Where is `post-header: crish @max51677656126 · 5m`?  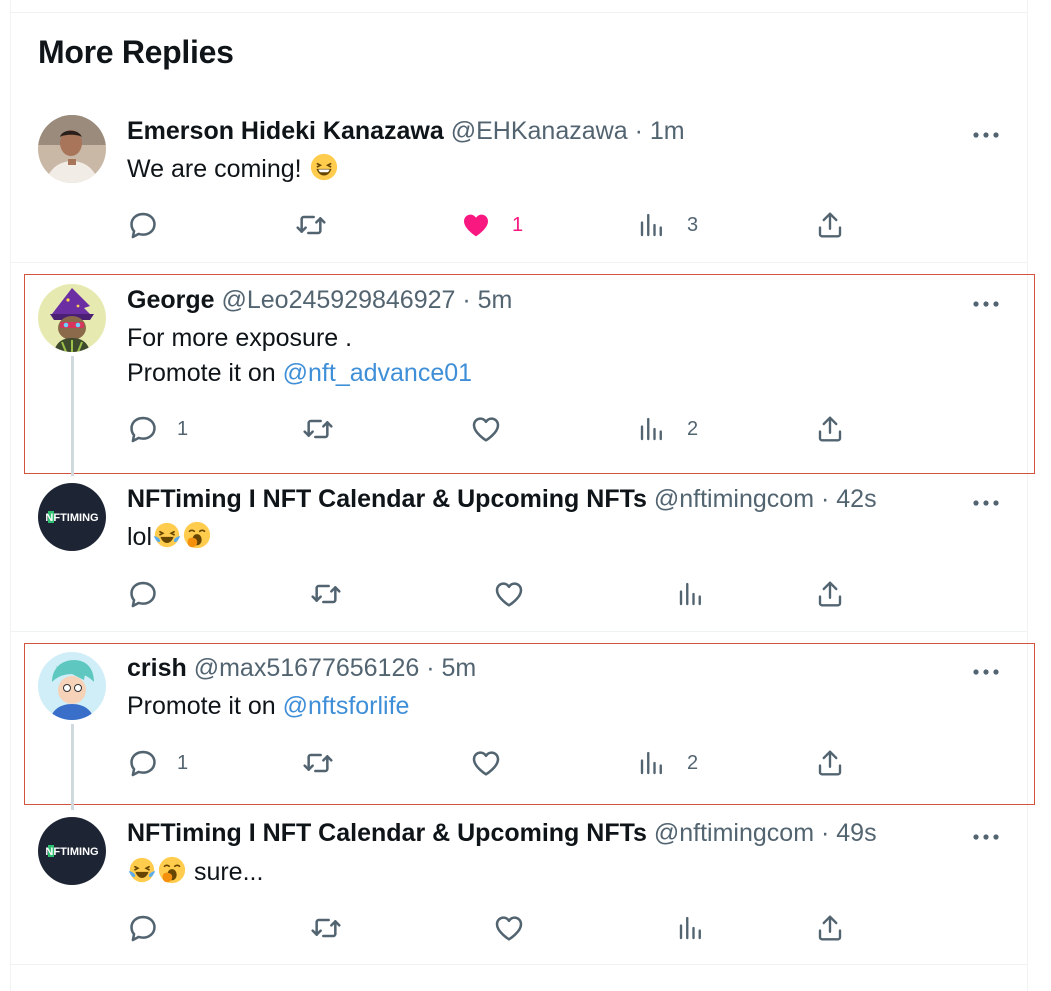 post-header: crish @max51677656126 · 5m is located at coordinates (301, 668).